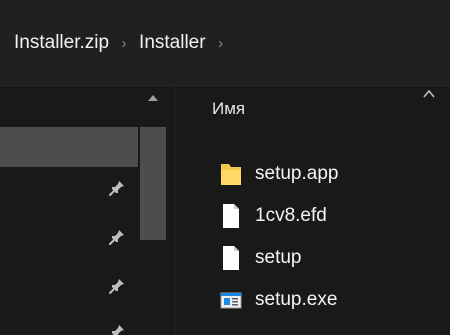 The height and width of the screenshot is (335, 450). What do you see at coordinates (231, 174) in the screenshot?
I see `folder-icon` at bounding box center [231, 174].